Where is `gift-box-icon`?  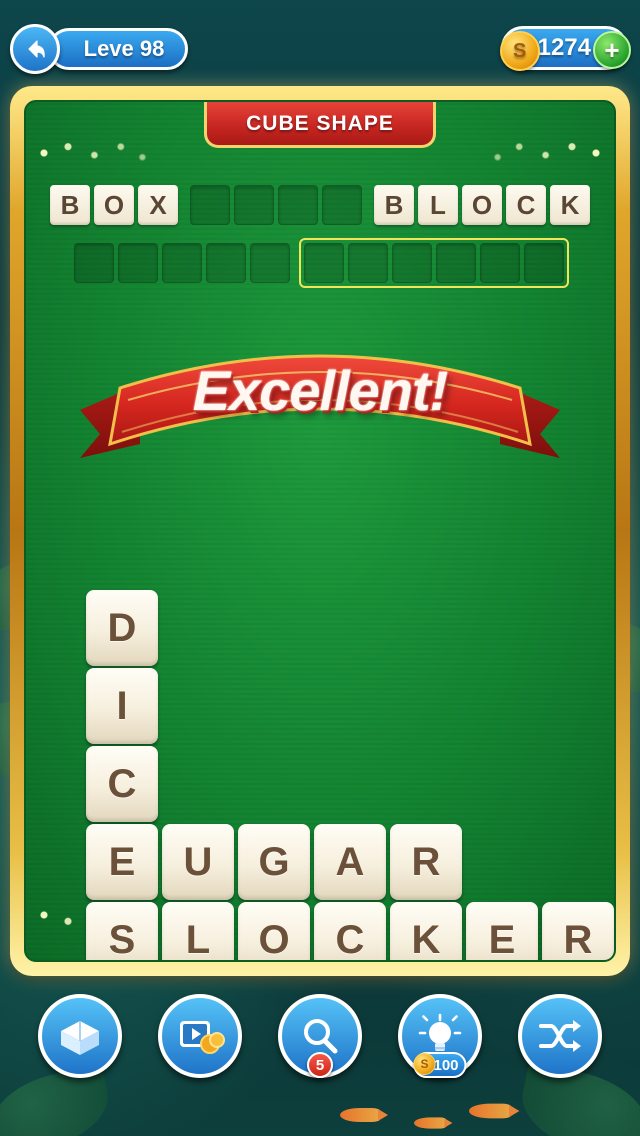
gift-box-icon is located at coordinates (80, 1036).